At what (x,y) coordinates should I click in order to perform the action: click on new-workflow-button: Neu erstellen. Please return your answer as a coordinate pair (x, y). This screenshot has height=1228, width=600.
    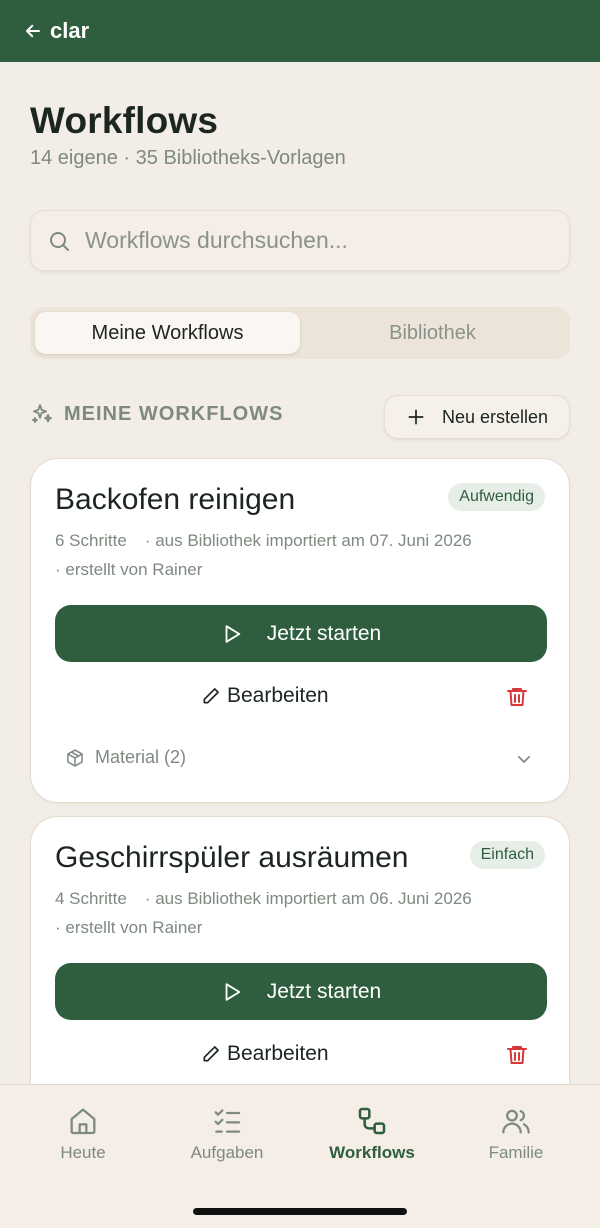
    Looking at the image, I should click on (477, 417).